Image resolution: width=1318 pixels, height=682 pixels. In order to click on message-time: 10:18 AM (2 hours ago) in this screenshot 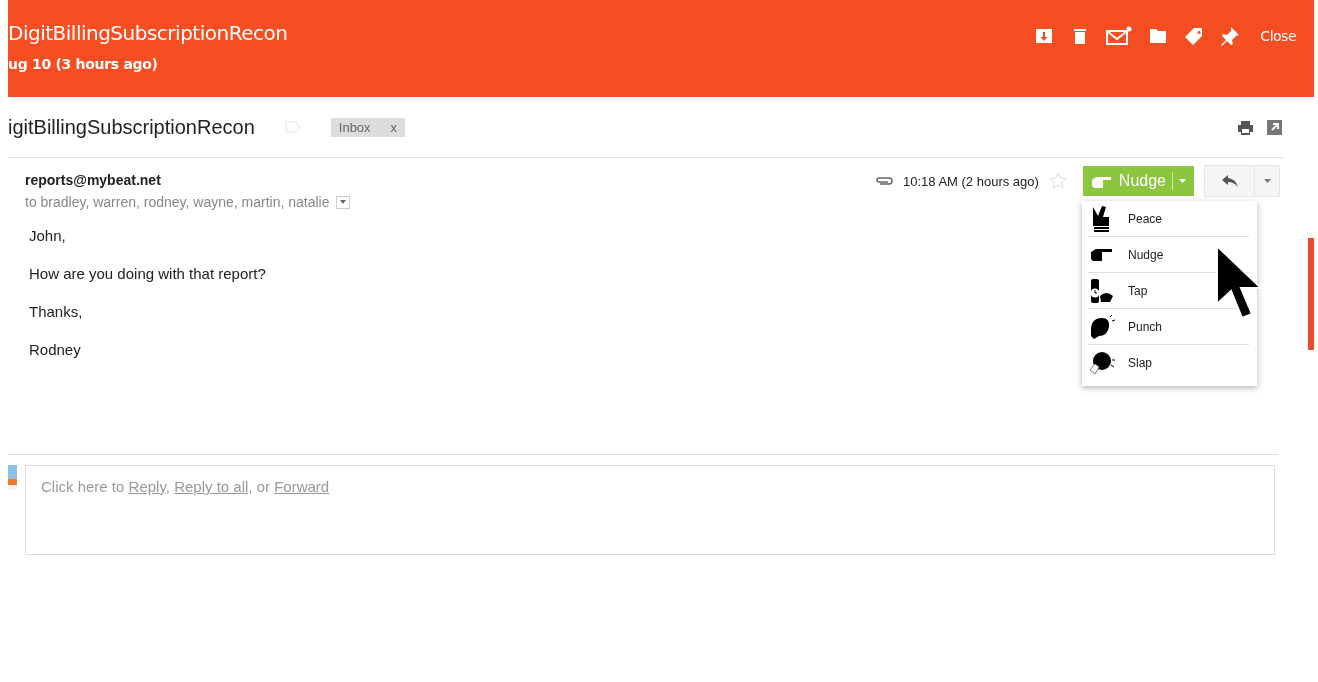, I will do `click(971, 181)`.